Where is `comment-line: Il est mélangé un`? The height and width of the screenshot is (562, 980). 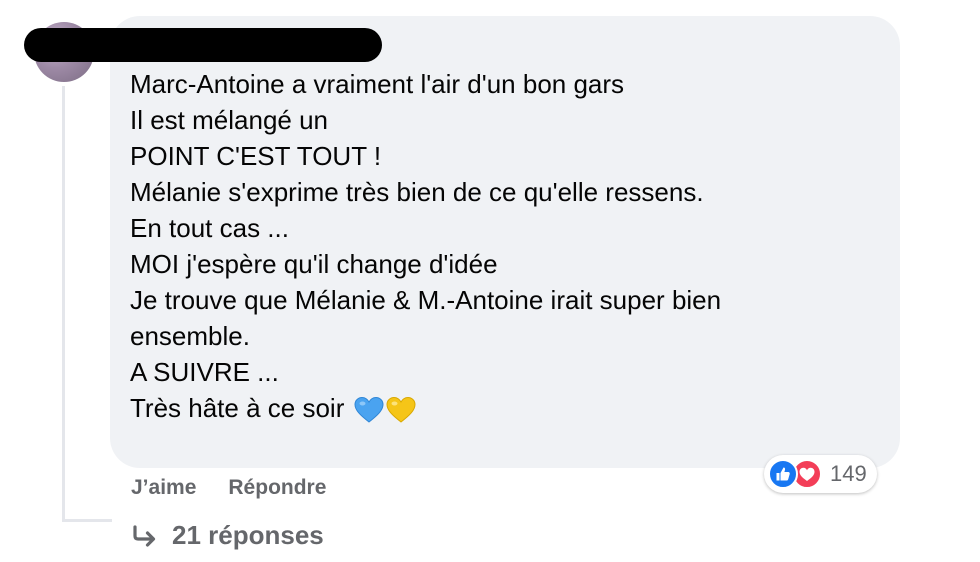 comment-line: Il est mélangé un is located at coordinates (229, 120).